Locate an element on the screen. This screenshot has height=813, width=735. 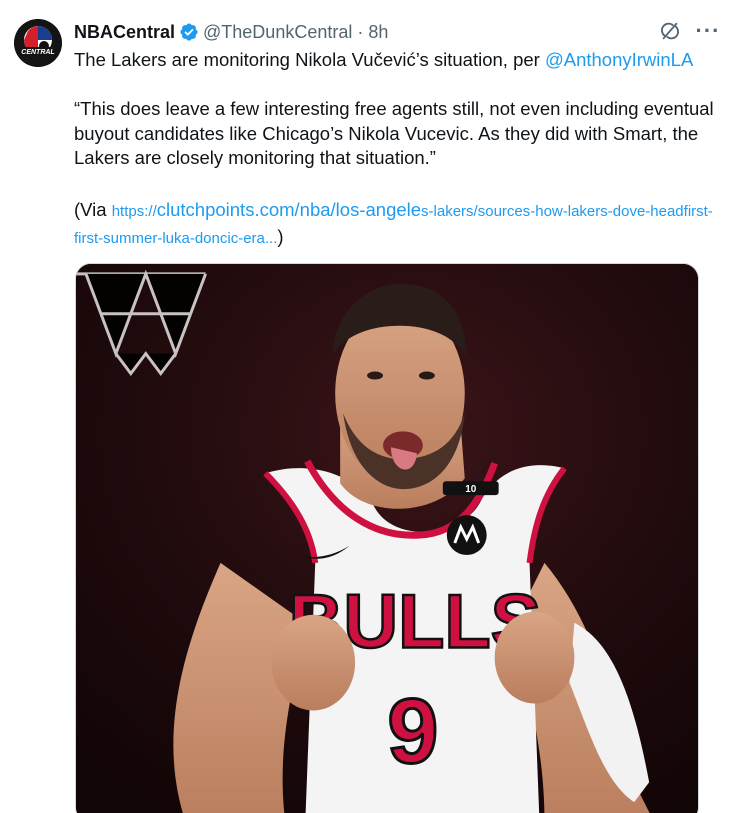
via-prefix: (Via is located at coordinates (93, 209).